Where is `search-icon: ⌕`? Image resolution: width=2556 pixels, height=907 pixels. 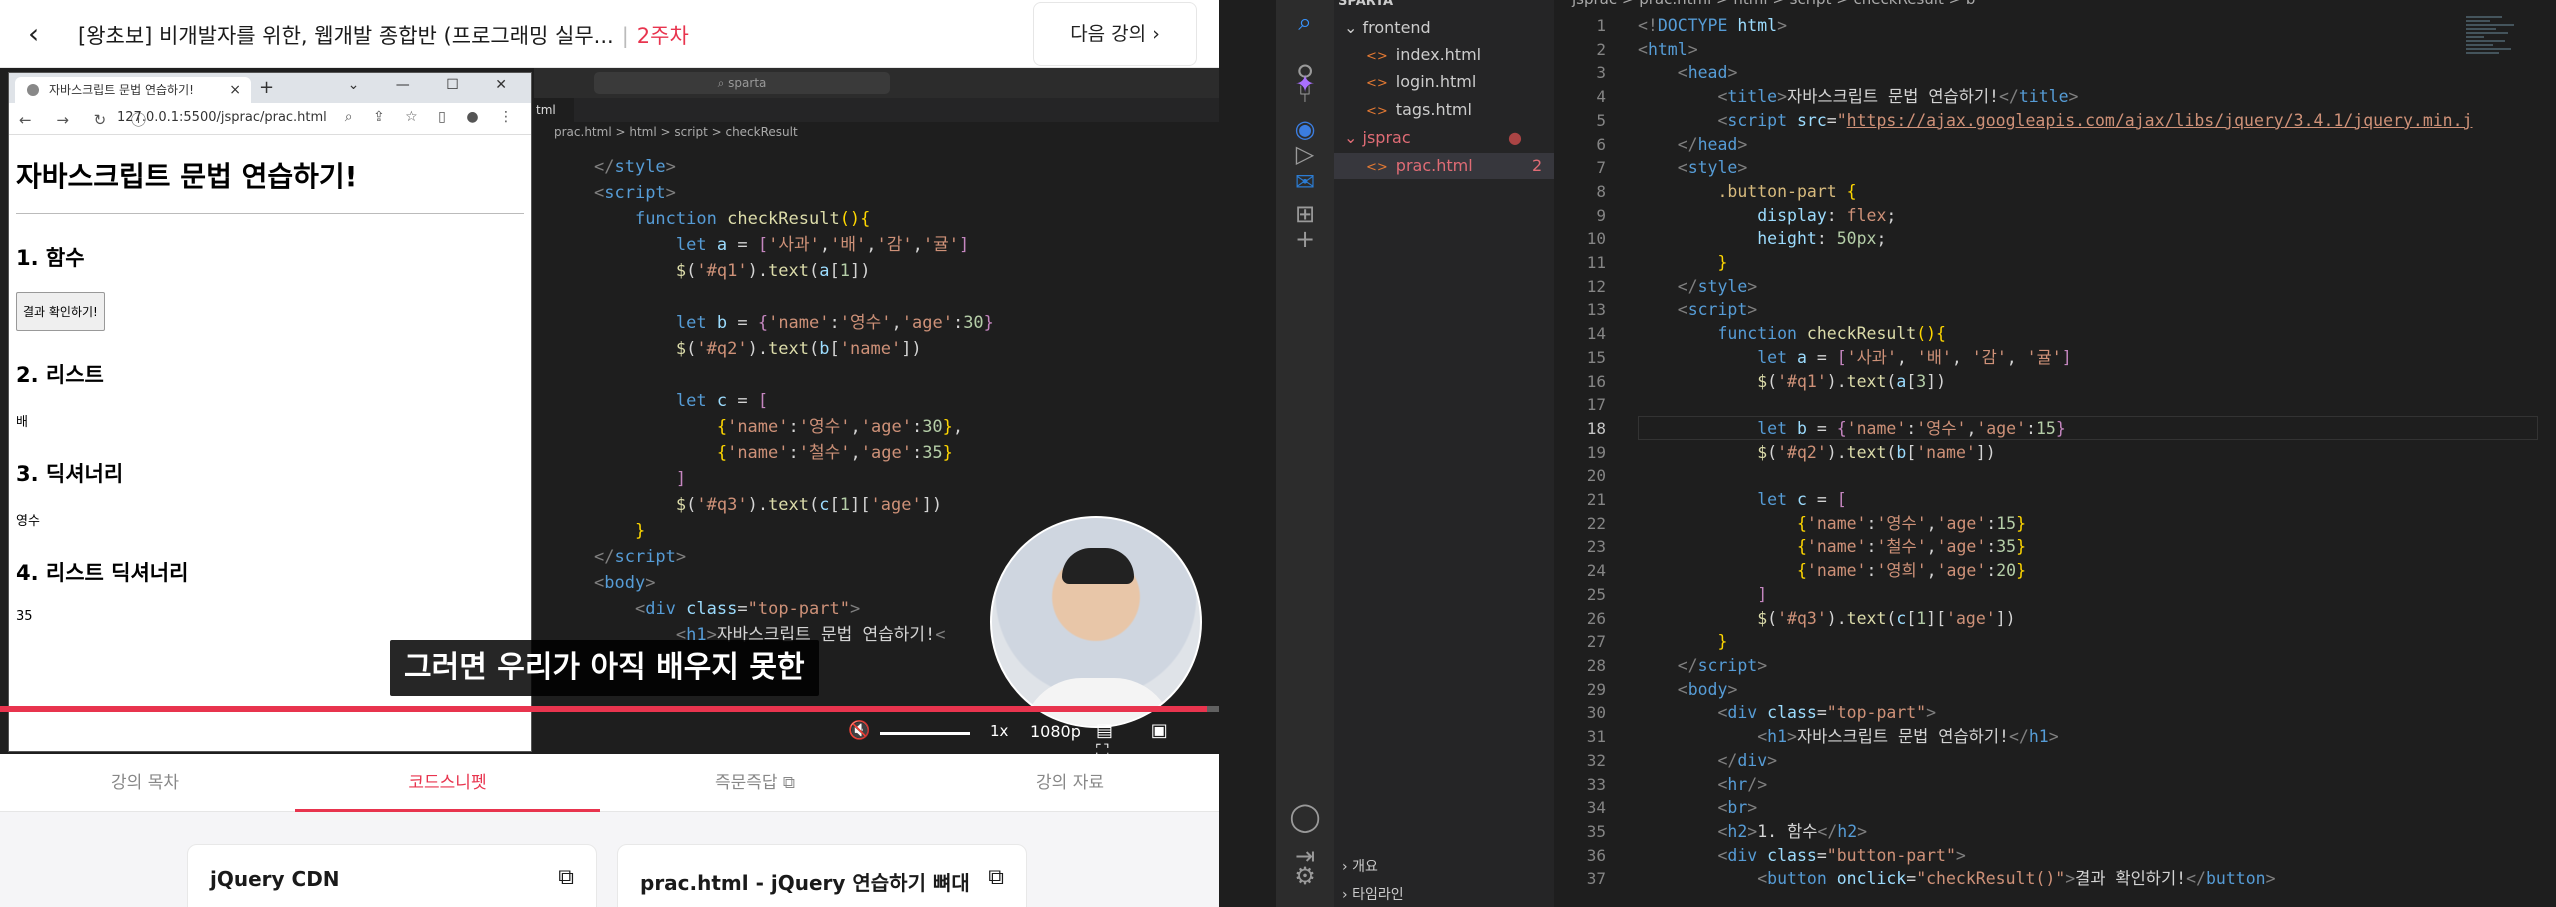 search-icon: ⌕ is located at coordinates (1305, 22).